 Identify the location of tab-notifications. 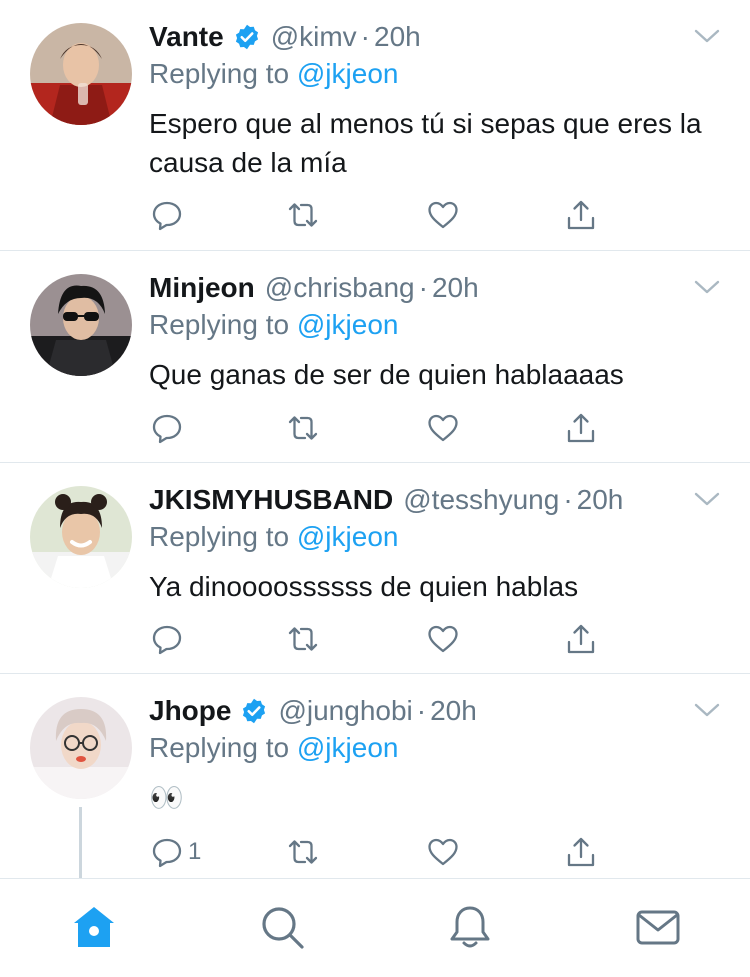
(470, 927).